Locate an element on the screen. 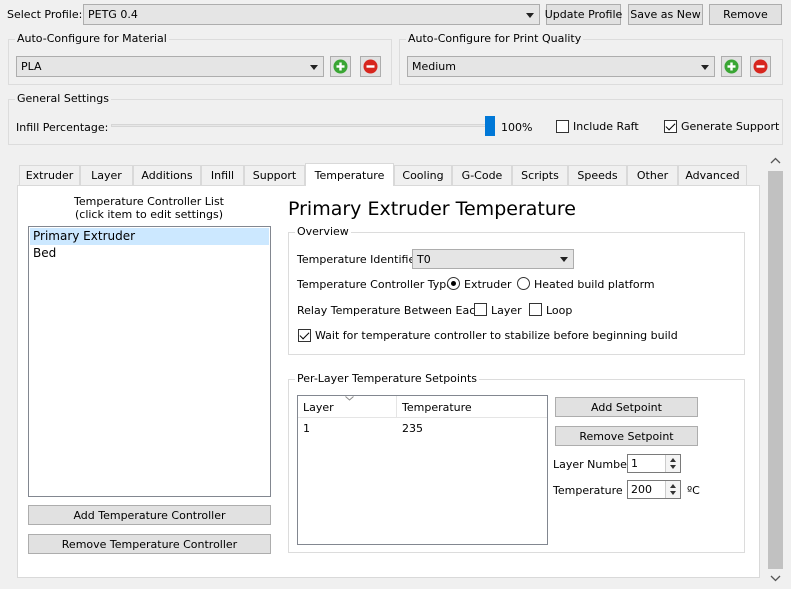  controller-list-header: Temperature Controller List is located at coordinates (148, 201).